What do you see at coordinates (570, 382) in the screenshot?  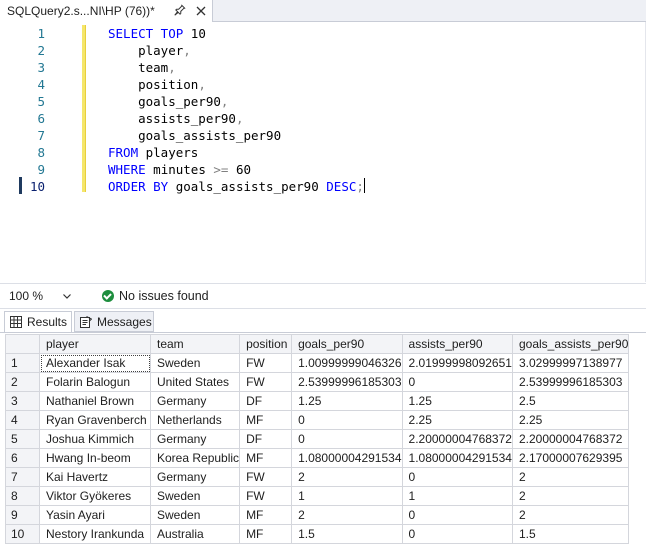 I see `grid-cell-goals-assists-per90: 2.53999996185303` at bounding box center [570, 382].